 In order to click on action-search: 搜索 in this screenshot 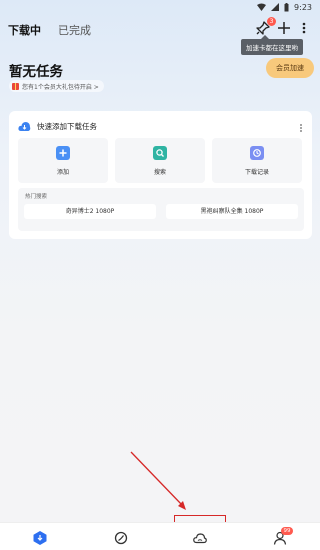, I will do `click(160, 160)`.